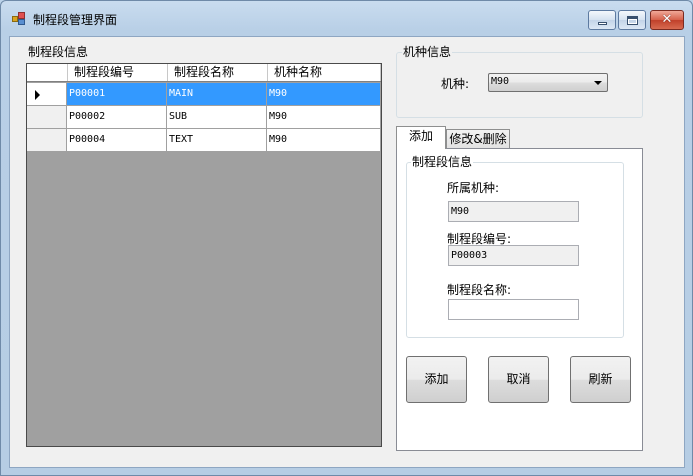  Describe the element at coordinates (518, 379) in the screenshot. I see `cancel-button: 取消` at that location.